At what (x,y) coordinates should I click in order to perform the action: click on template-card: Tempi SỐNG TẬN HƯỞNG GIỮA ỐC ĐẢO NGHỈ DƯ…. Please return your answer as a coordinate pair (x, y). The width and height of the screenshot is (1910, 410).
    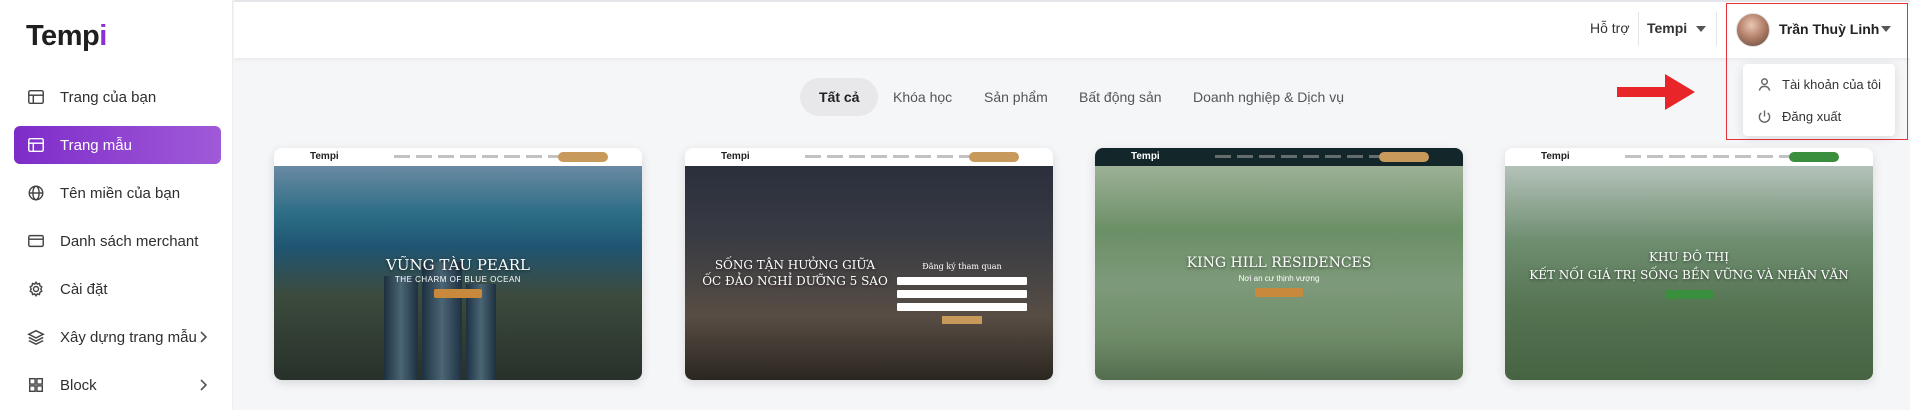
    Looking at the image, I should click on (869, 264).